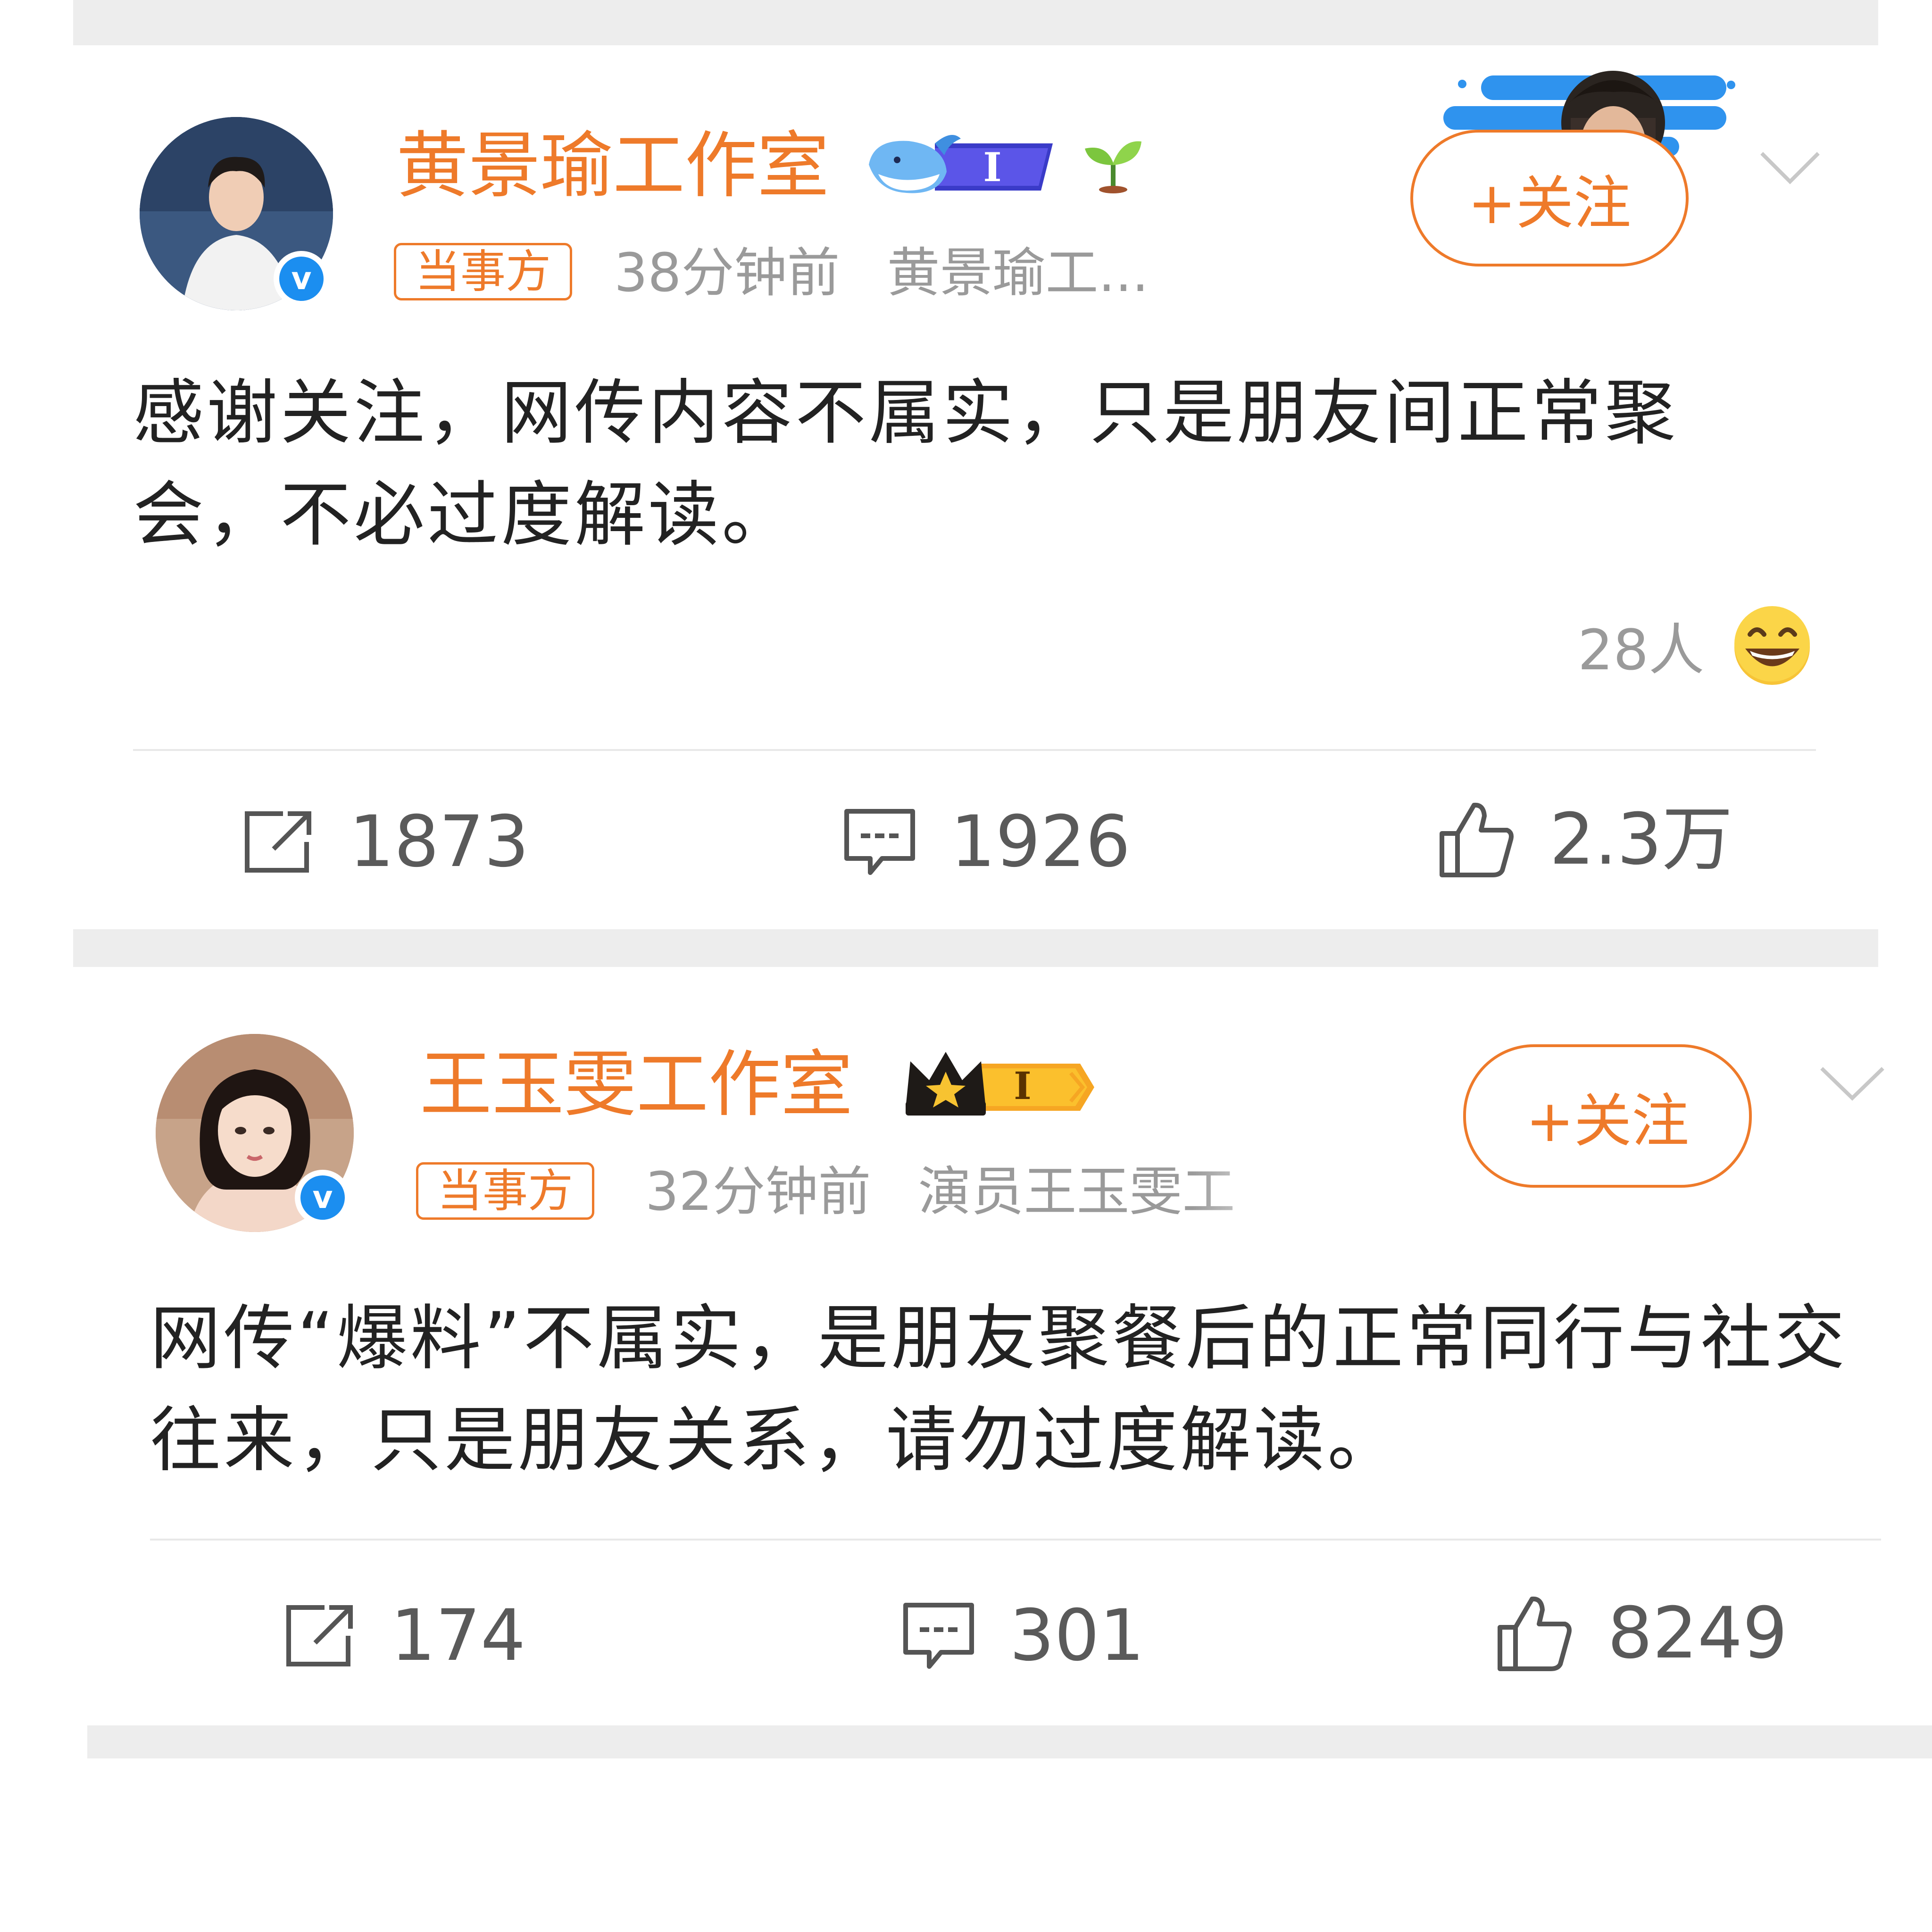  I want to click on post-time: 38分钟前, so click(727, 273).